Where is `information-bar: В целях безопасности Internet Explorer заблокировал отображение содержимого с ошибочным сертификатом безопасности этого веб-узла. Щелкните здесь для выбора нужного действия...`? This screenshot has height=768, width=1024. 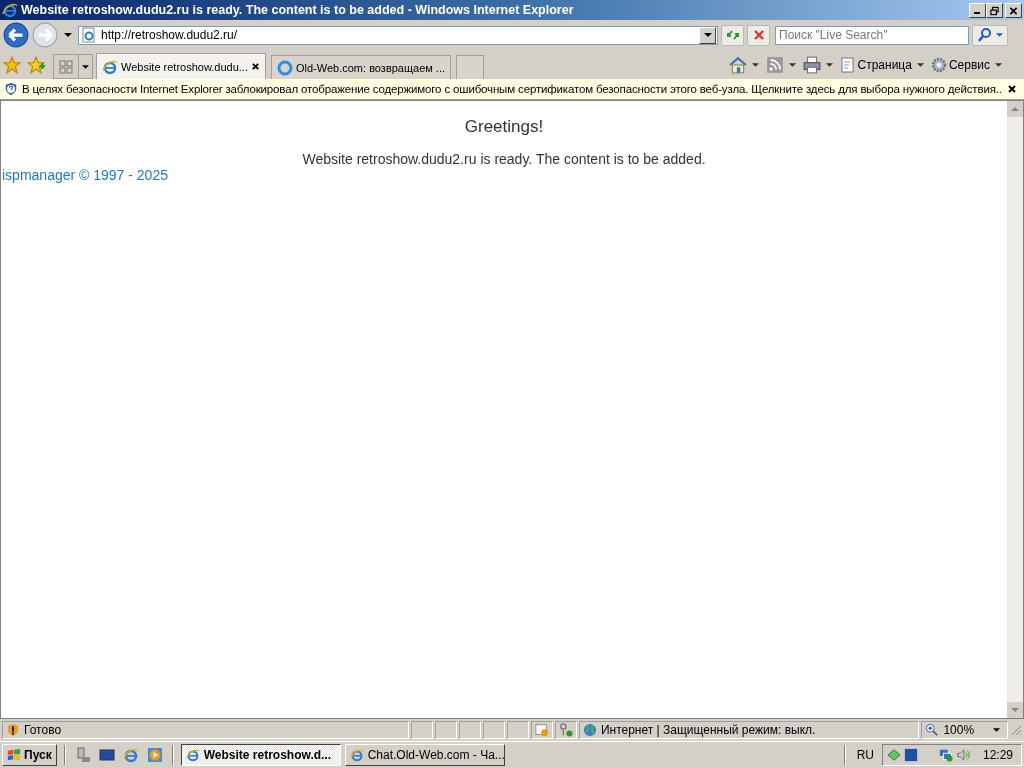
information-bar: В целях безопасности Internet Explorer заблокировал отображение содержимого с ошибочным сертификатом безопасности этого веб-узла. Щелкните здесь для выбора нужного действия... is located at coordinates (512, 89).